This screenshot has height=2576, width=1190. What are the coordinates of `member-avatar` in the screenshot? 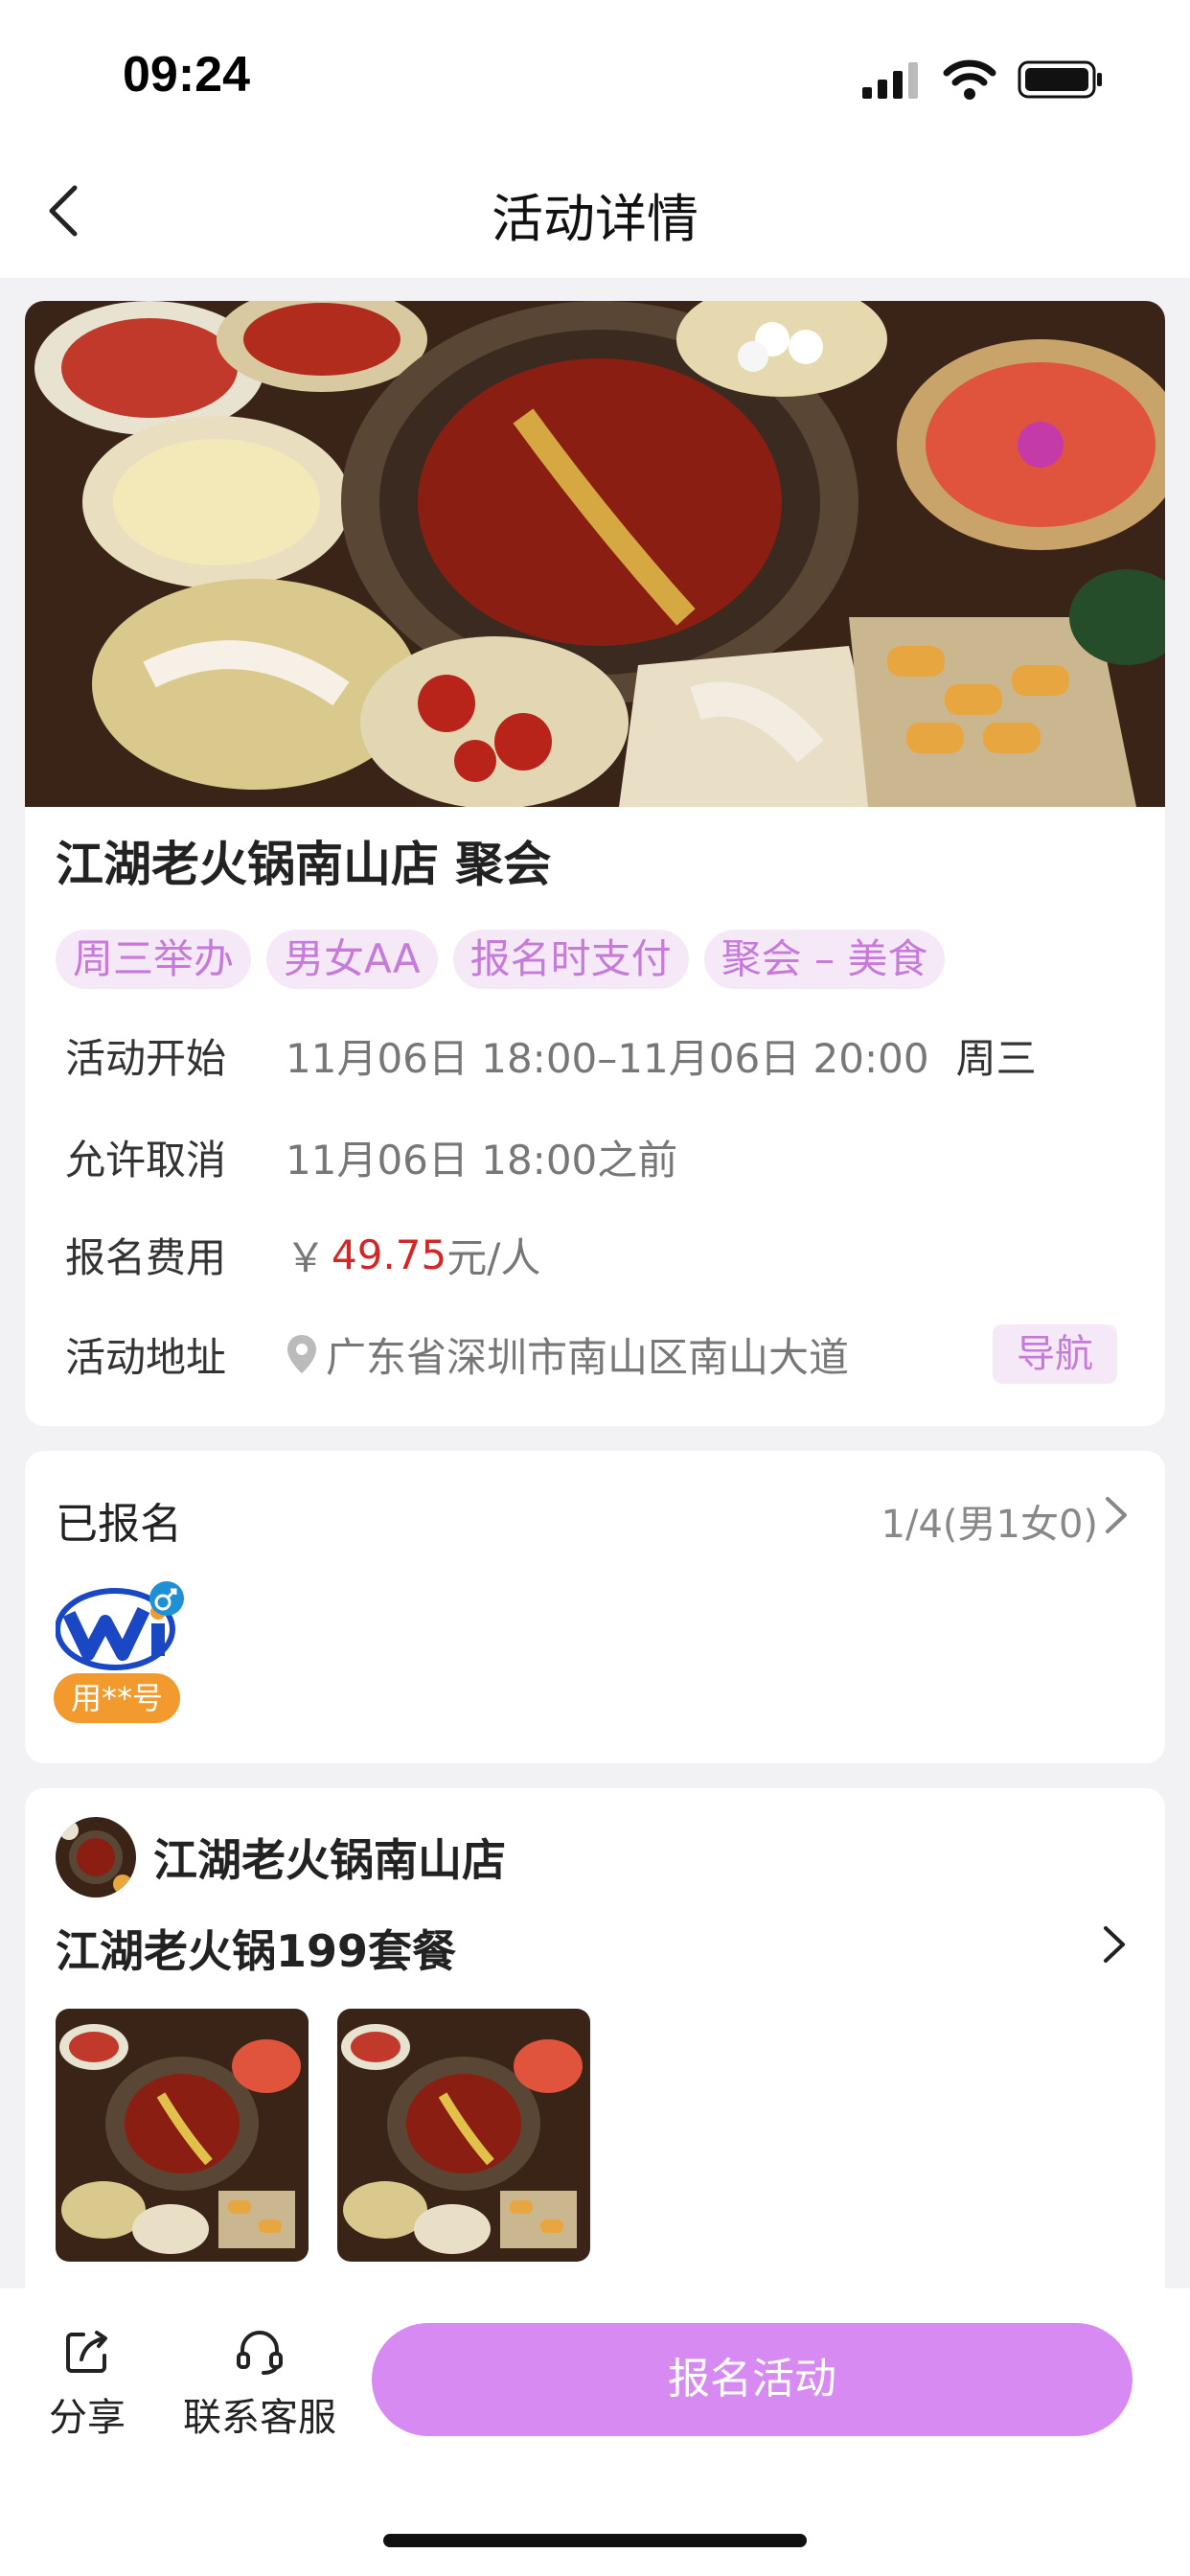 It's located at (123, 1626).